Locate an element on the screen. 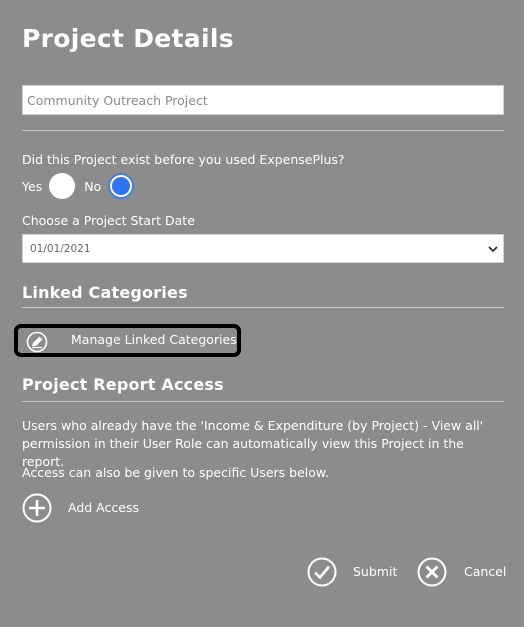 This screenshot has width=524, height=627. linked-categories-heading: Linked Categories is located at coordinates (105, 292).